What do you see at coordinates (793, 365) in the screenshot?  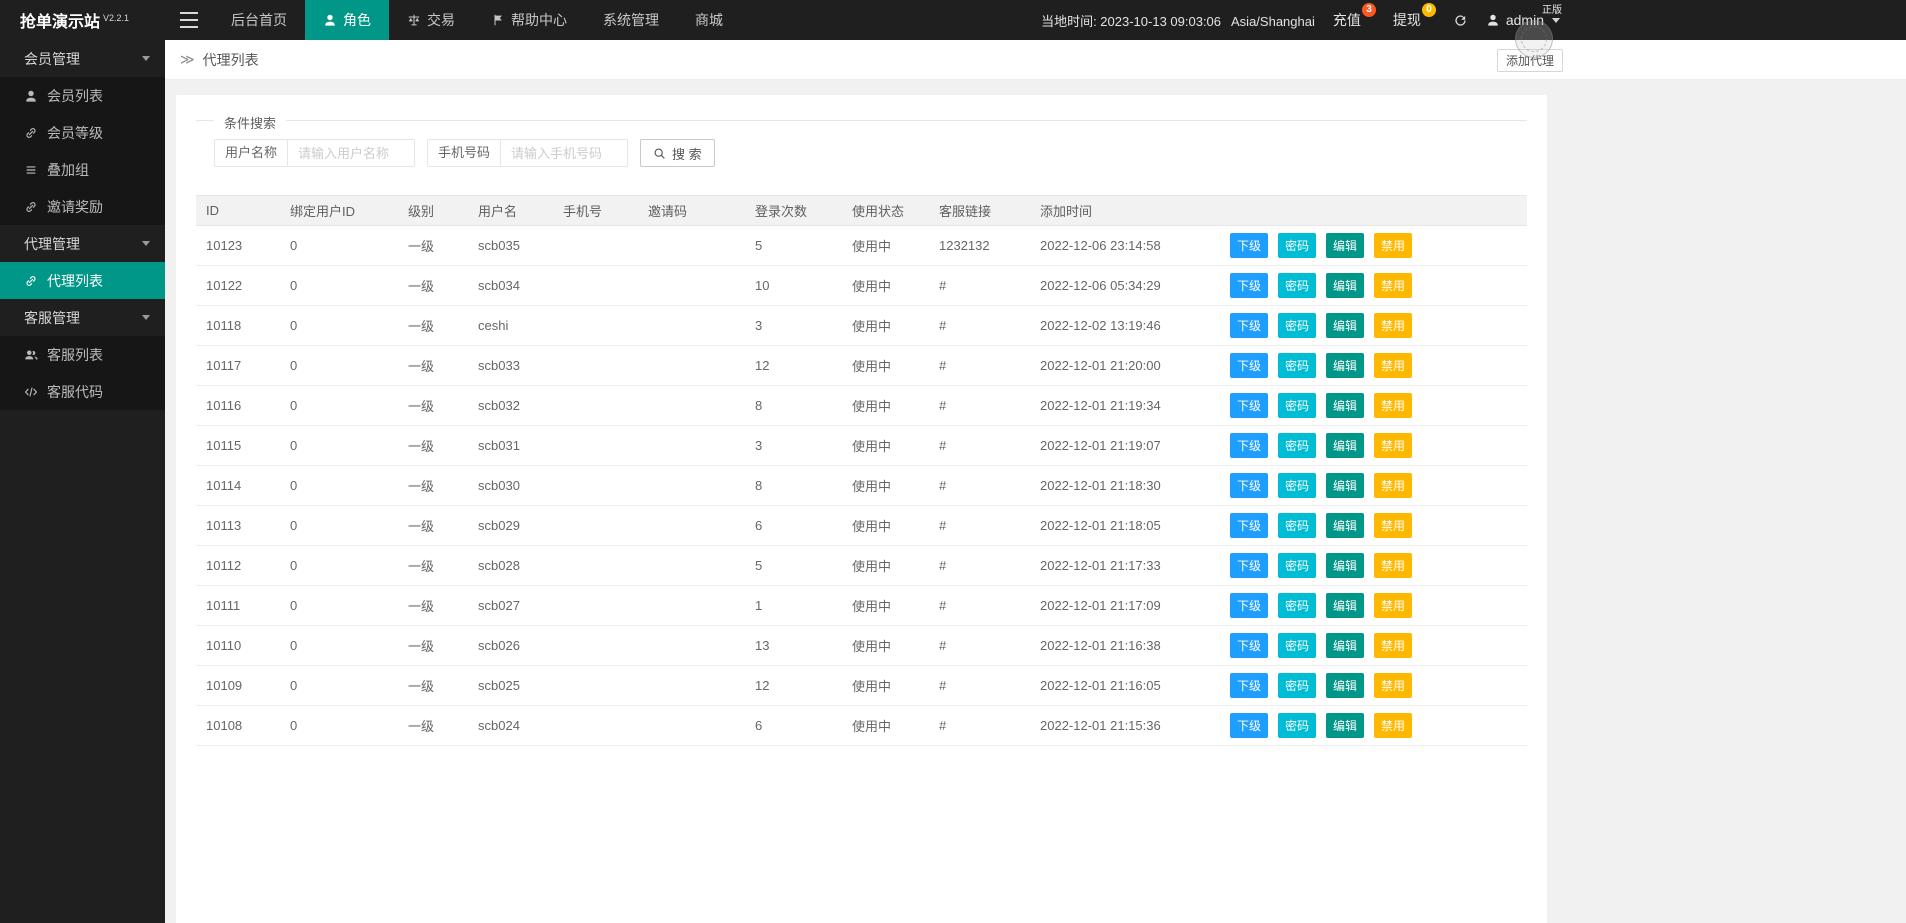 I see `cell-login_count: 12` at bounding box center [793, 365].